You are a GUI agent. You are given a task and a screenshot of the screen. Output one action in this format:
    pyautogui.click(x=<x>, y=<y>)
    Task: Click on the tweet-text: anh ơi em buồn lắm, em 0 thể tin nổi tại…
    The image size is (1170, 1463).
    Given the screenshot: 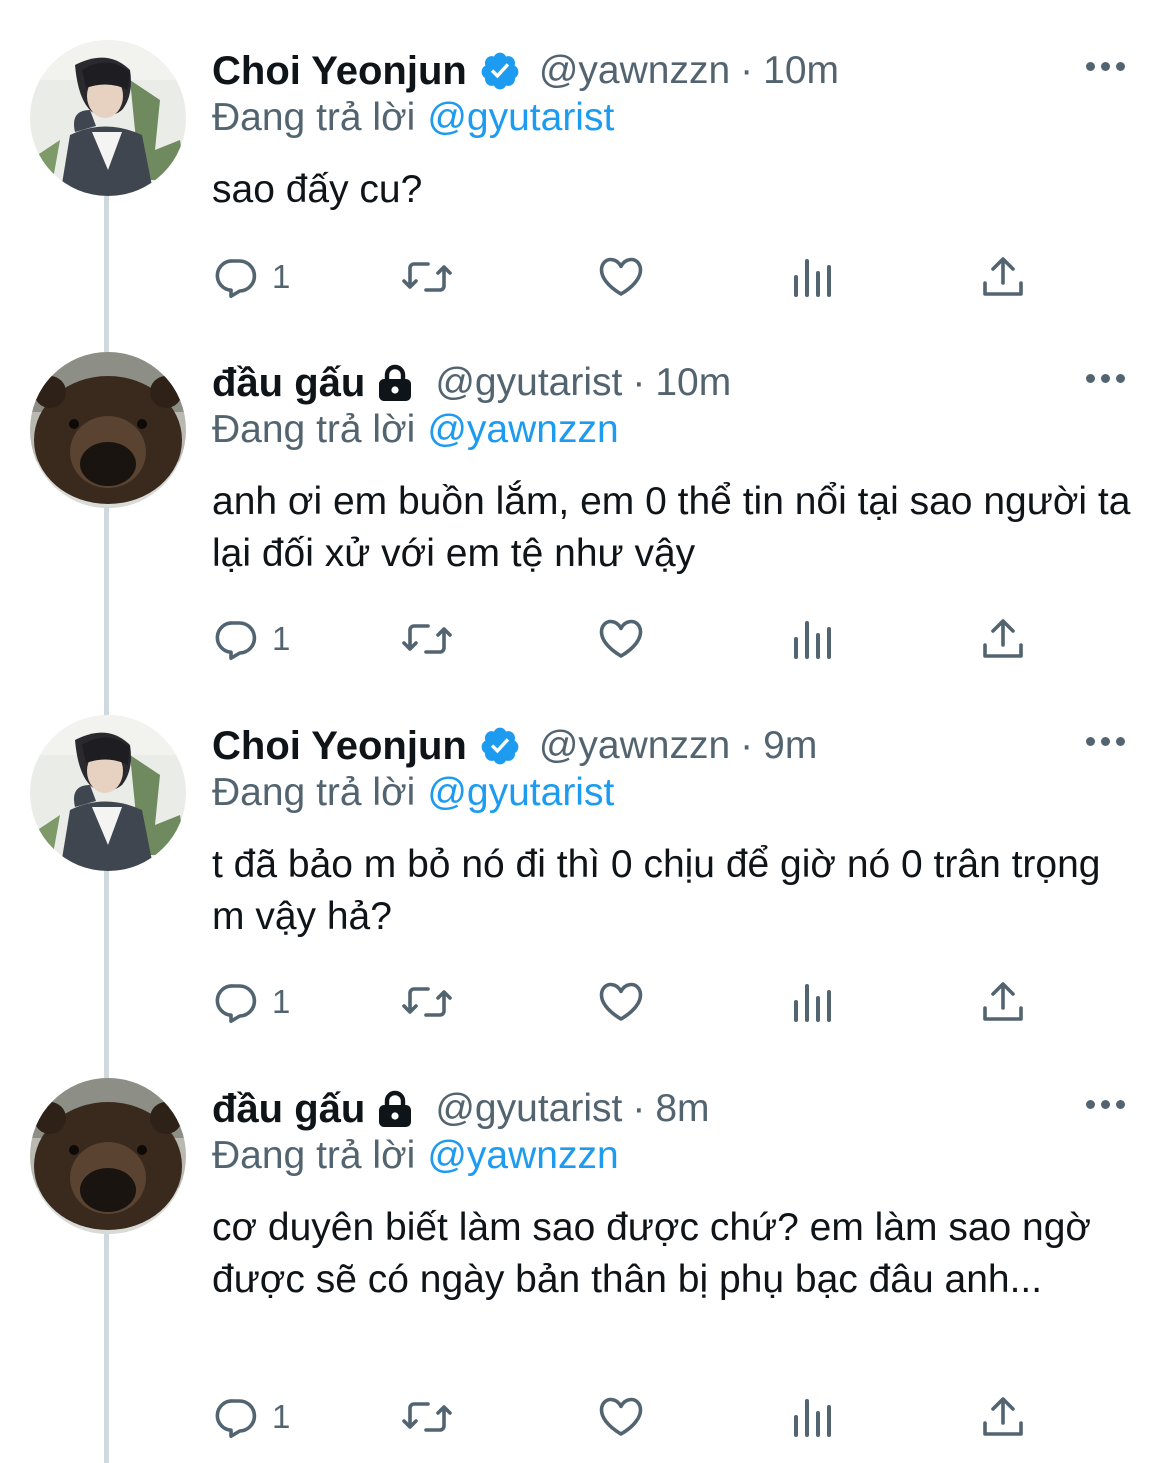 What is the action you would take?
    pyautogui.click(x=671, y=527)
    